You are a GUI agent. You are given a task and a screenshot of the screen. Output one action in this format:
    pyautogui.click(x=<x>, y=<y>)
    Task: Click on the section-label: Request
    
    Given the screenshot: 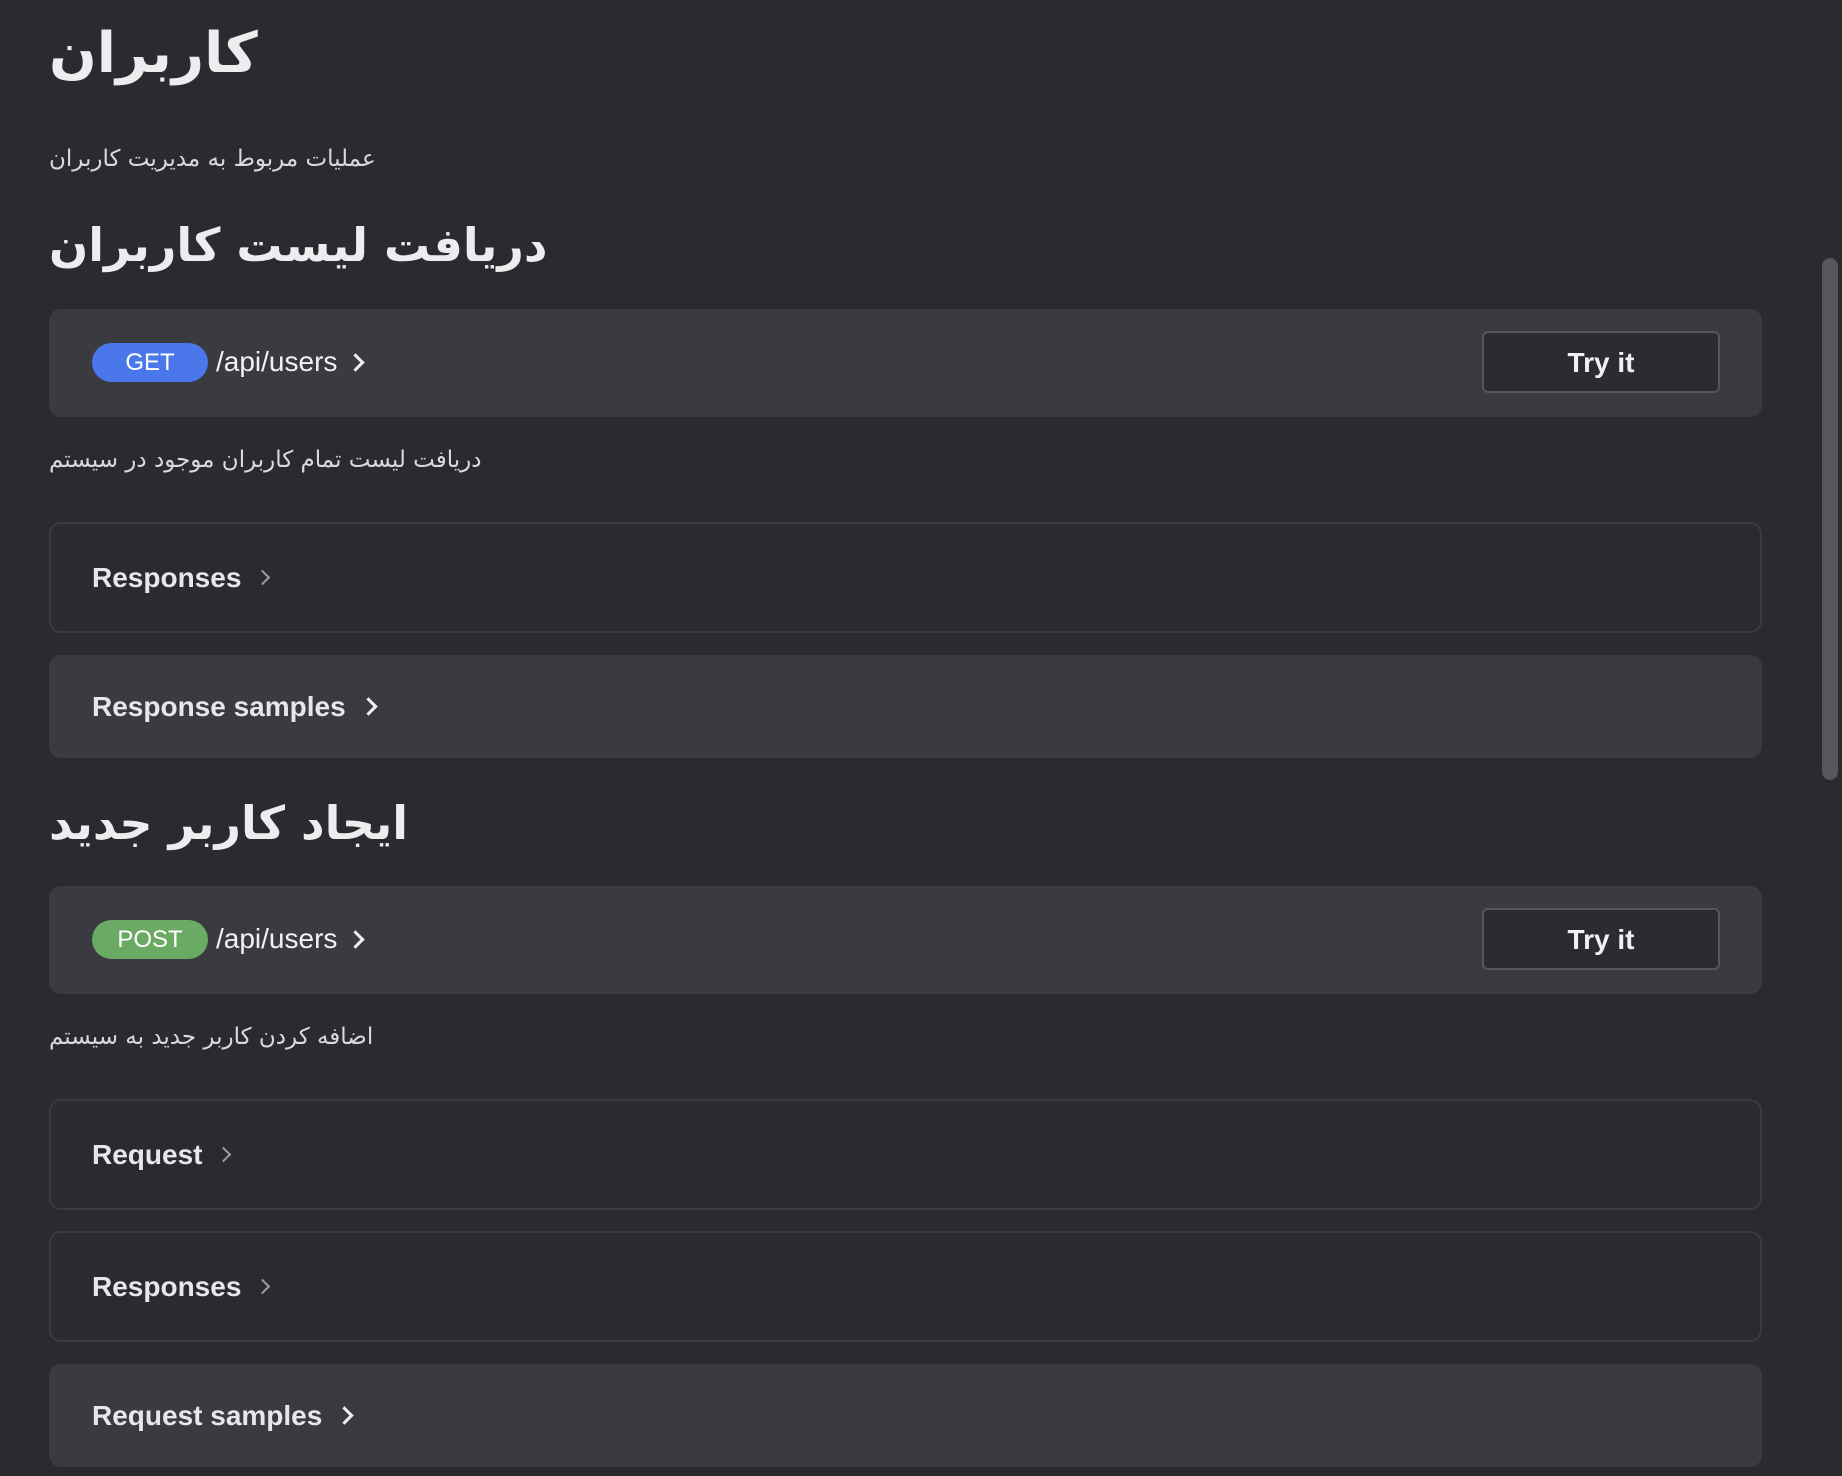 What is the action you would take?
    pyautogui.click(x=147, y=1154)
    